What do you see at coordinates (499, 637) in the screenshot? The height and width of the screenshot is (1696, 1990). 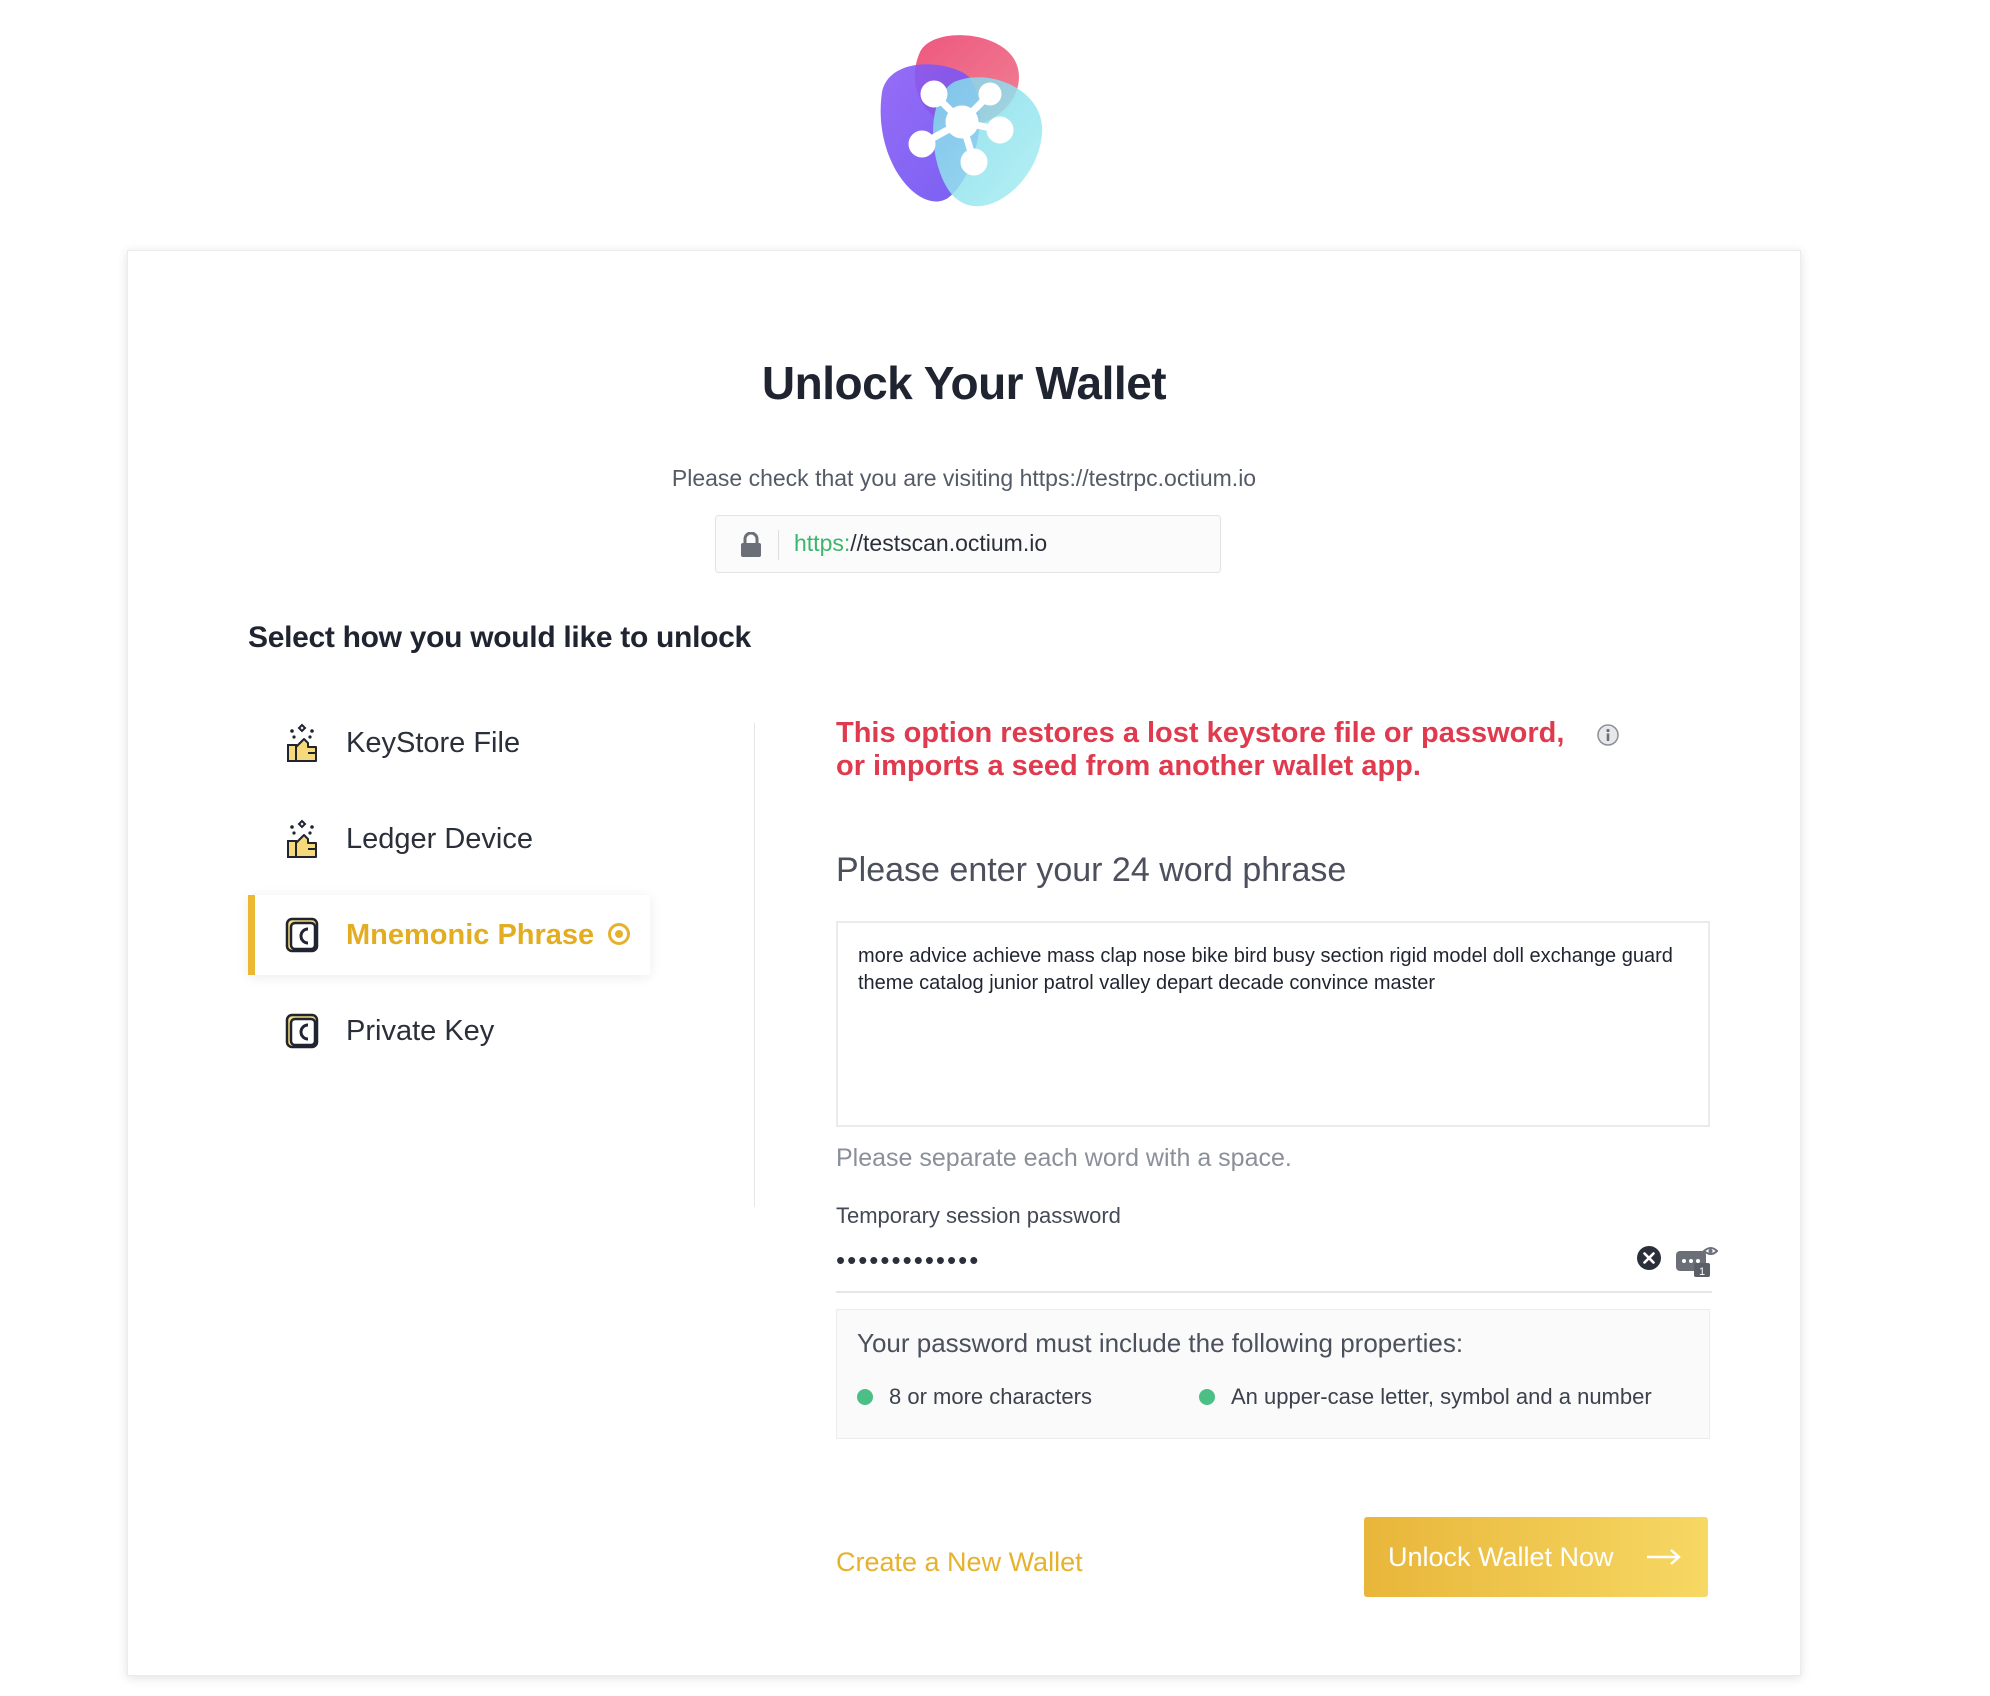 I see `unlock-method-heading: Select how you would like to unlock` at bounding box center [499, 637].